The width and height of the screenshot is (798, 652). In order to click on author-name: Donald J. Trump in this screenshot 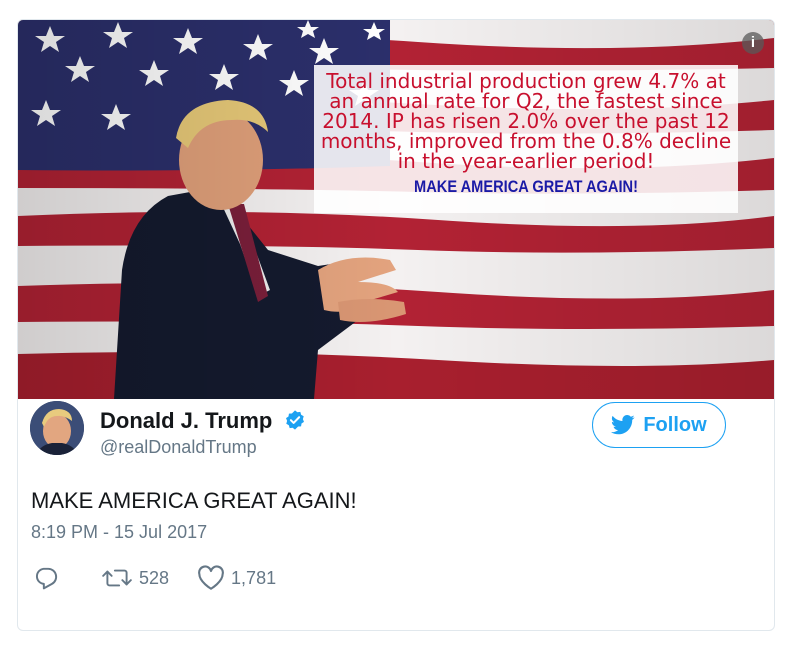, I will do `click(203, 421)`.